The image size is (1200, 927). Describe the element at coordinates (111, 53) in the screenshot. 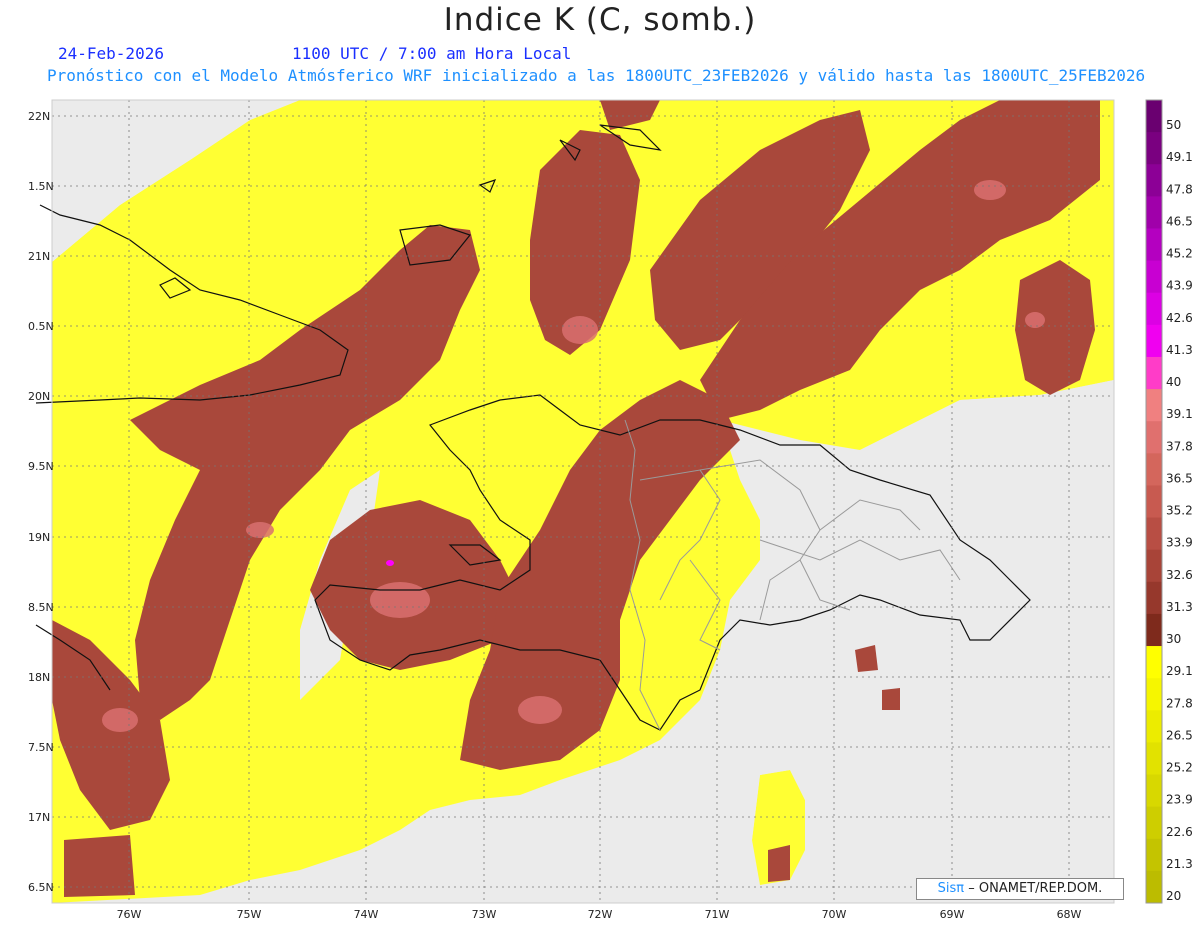

I see `forecast-date: 24-Feb-2026` at that location.